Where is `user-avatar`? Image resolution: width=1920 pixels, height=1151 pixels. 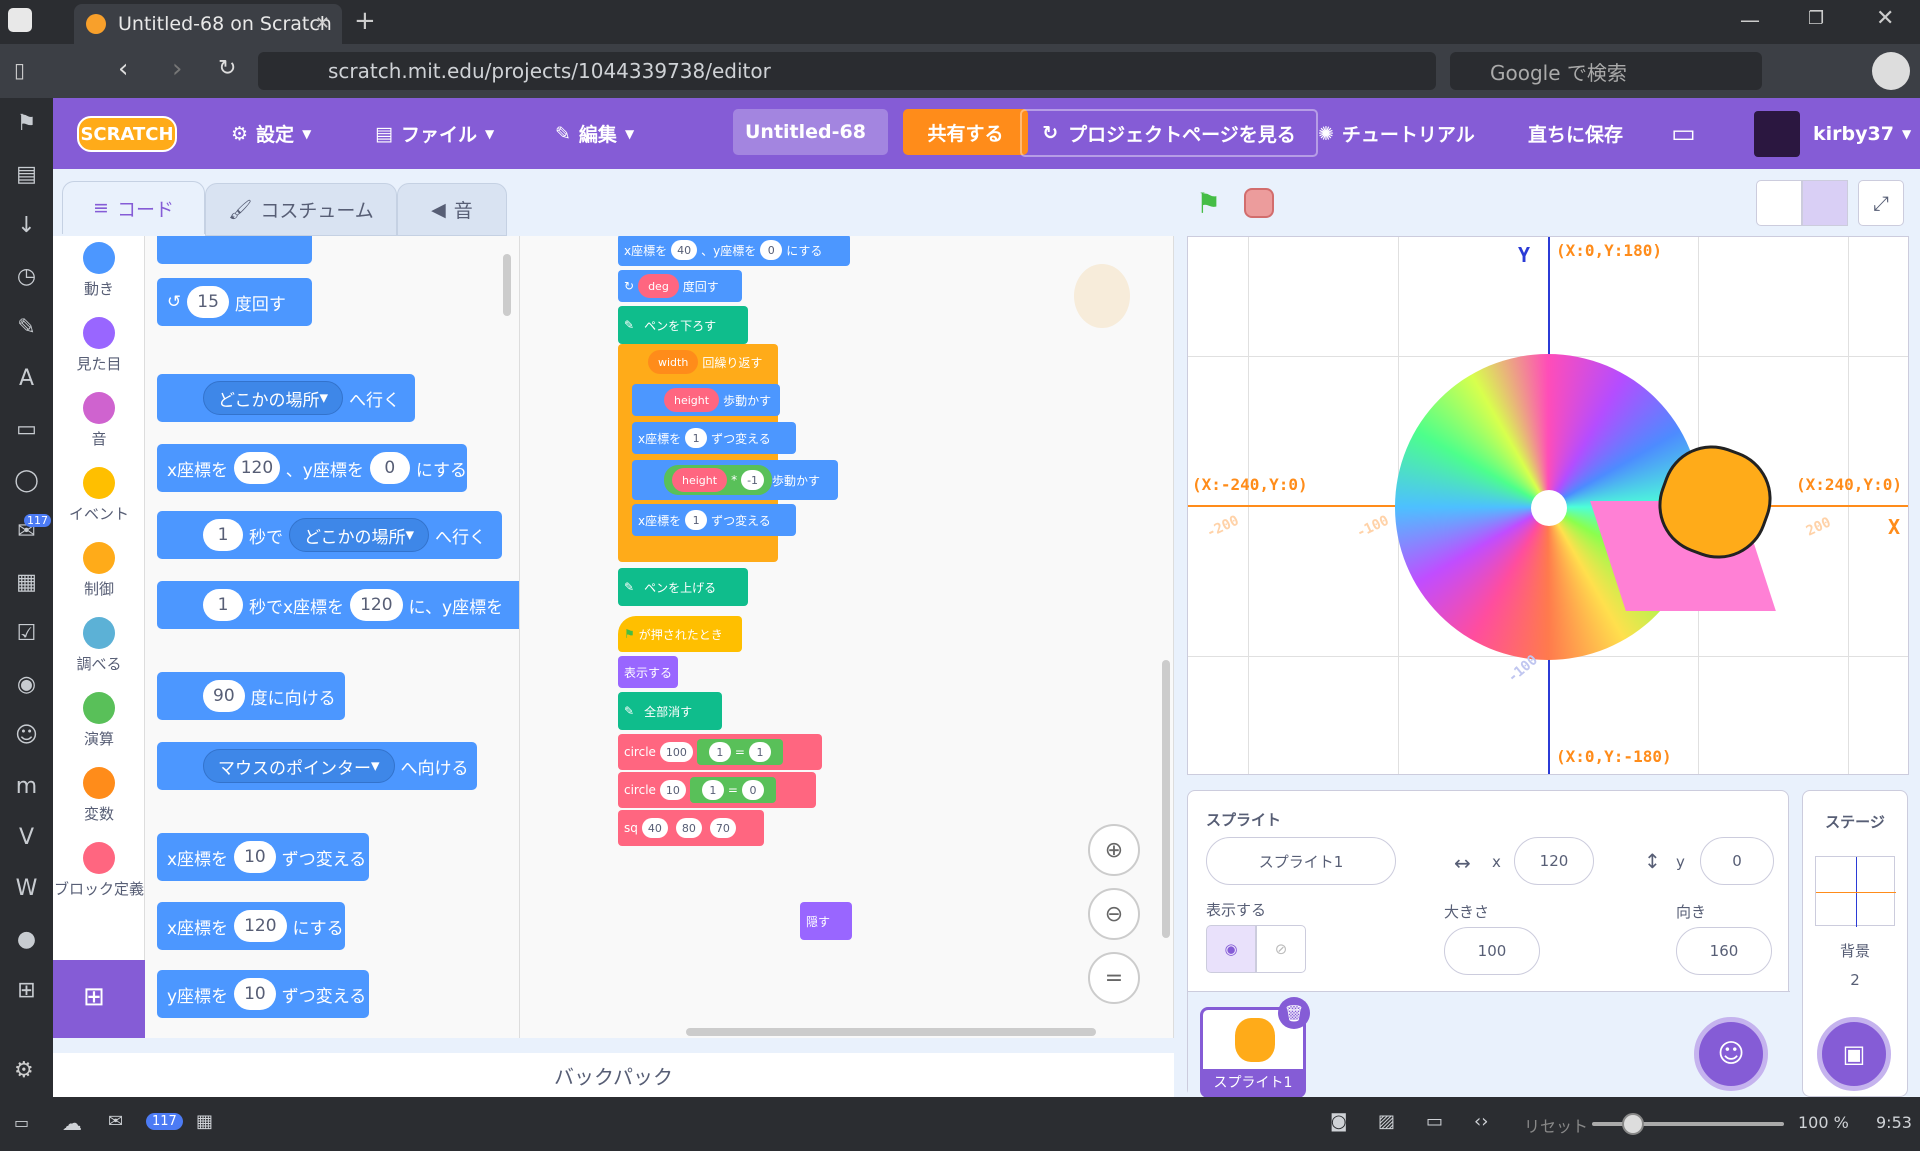 user-avatar is located at coordinates (1777, 134).